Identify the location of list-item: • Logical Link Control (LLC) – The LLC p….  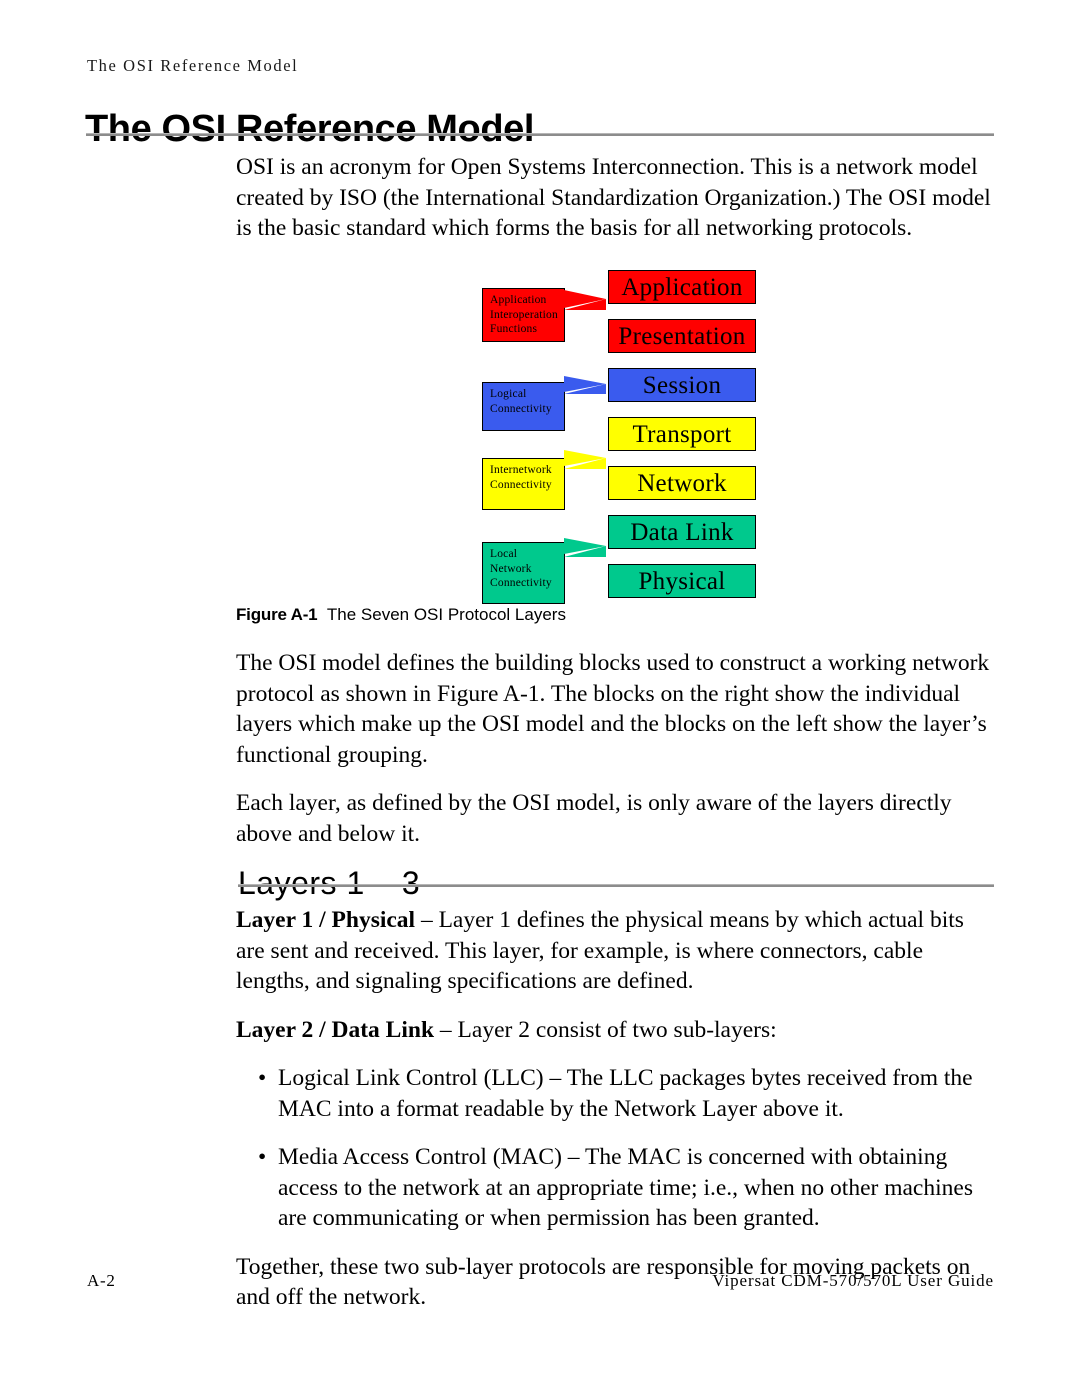
(616, 1093).